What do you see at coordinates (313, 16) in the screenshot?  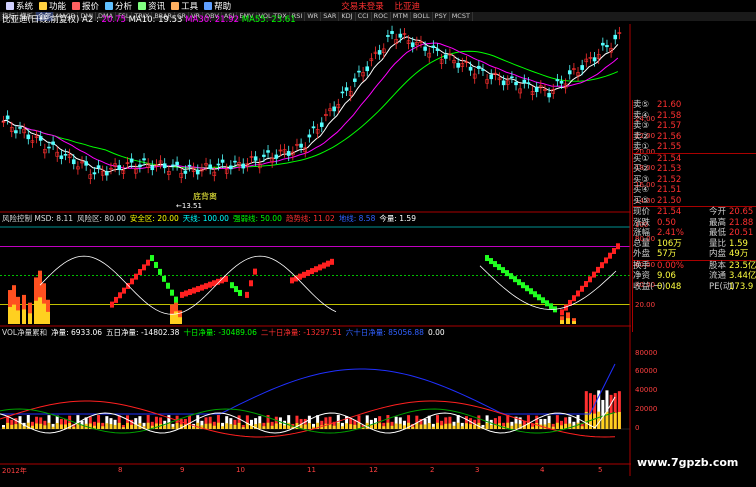 I see `tab-16: WR` at bounding box center [313, 16].